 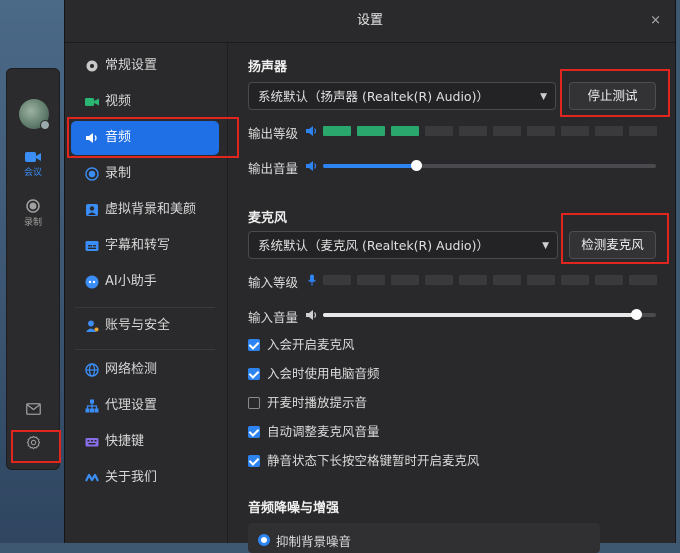 What do you see at coordinates (373, 96) in the screenshot?
I see `speaker-device-value: 系统默认（扬声器 (Realtek(R) Audio)）` at bounding box center [373, 96].